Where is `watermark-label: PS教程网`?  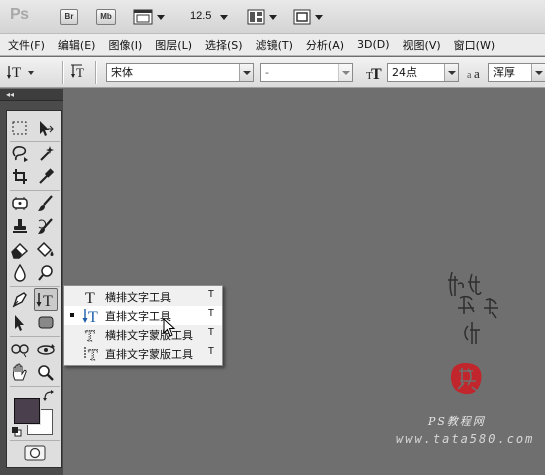
watermark-label: PS教程网 is located at coordinates (457, 421).